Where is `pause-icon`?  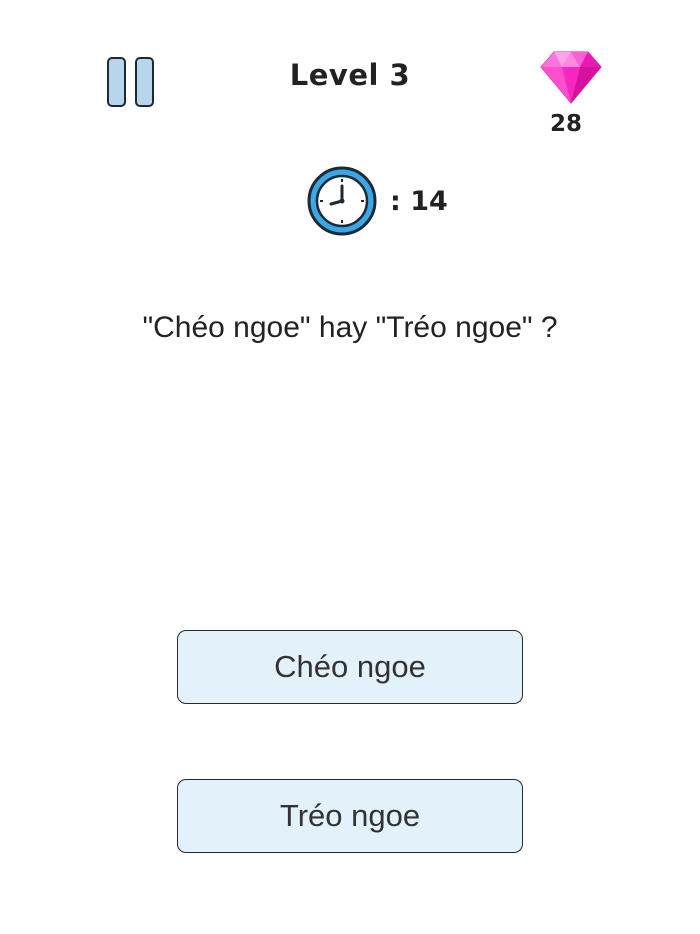
pause-icon is located at coordinates (116, 82).